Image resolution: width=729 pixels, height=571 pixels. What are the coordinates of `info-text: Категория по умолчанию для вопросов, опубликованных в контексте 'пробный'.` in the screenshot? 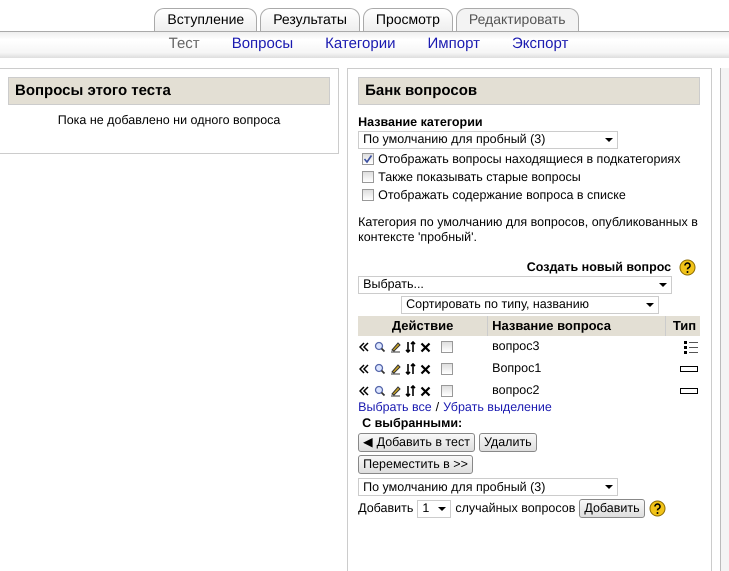 It's located at (528, 229).